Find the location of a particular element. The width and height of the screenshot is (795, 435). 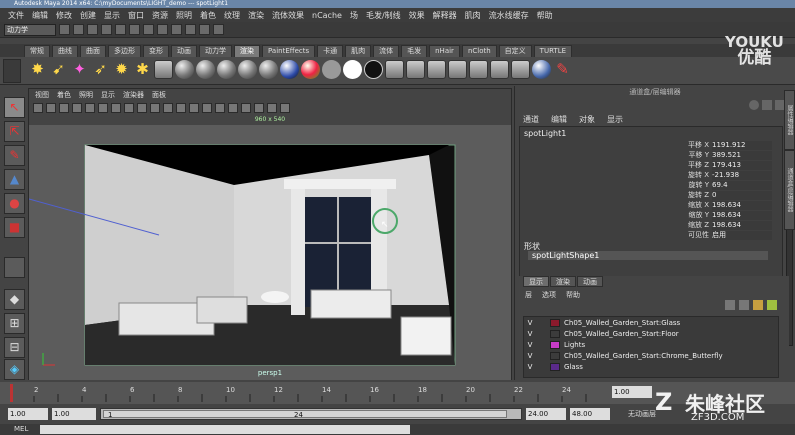

render-settings-icon is located at coordinates (218, 29).